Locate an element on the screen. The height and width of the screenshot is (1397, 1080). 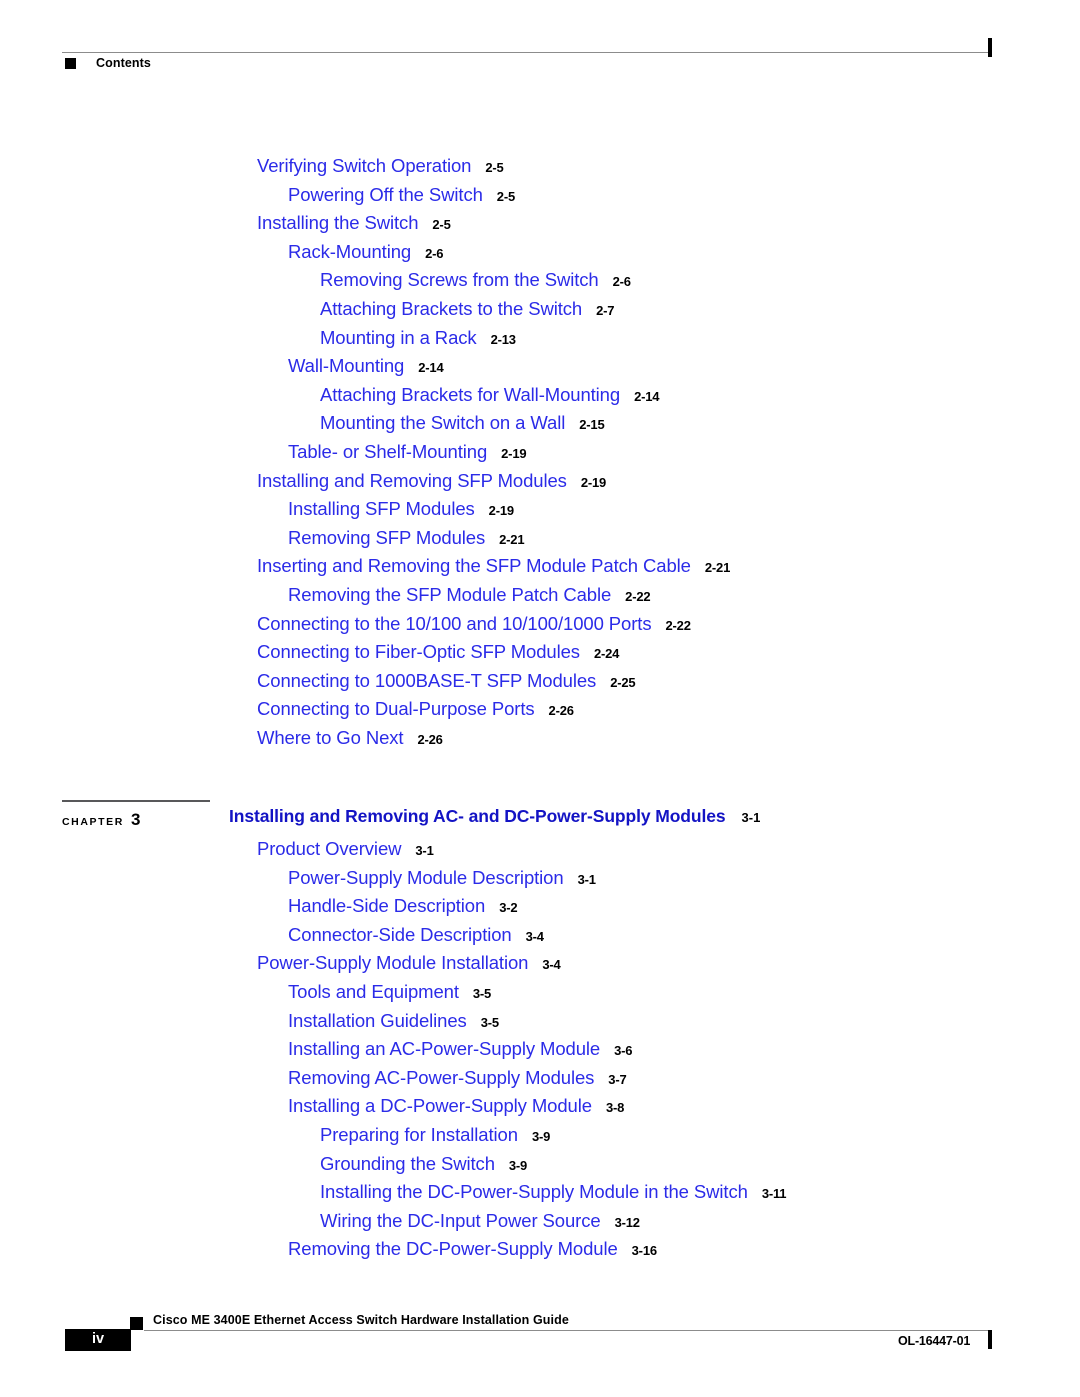
toc-entry: Power-Supply Module Installation 3-4 is located at coordinates (409, 964).